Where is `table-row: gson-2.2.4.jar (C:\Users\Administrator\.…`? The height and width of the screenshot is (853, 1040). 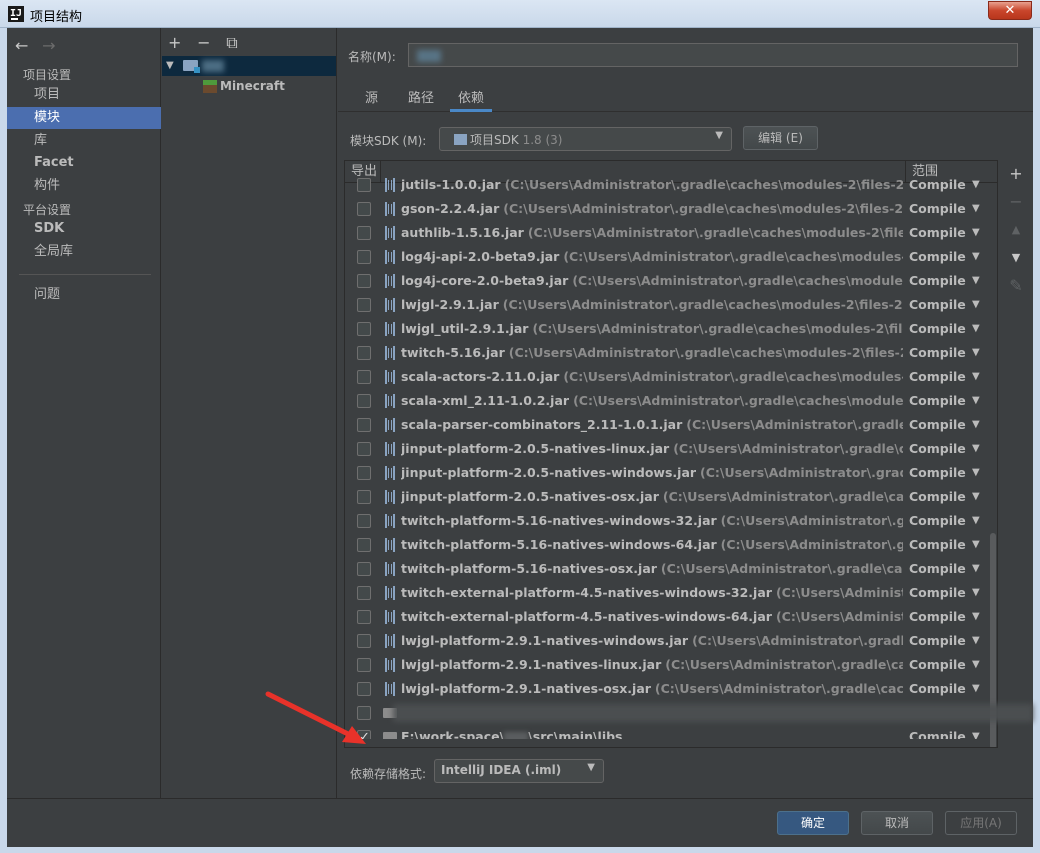
table-row: gson-2.2.4.jar (C:\Users\Administrator\.… is located at coordinates (671, 209).